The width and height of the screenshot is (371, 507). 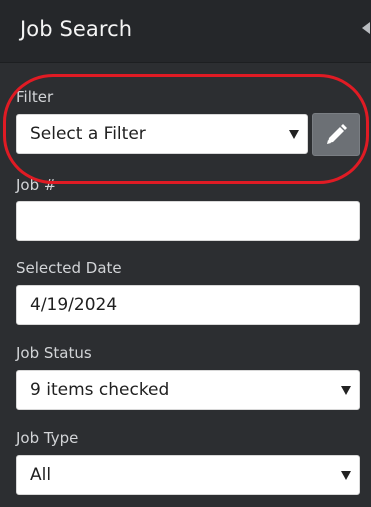 I want to click on job-type-label: Job Type, so click(x=47, y=438).